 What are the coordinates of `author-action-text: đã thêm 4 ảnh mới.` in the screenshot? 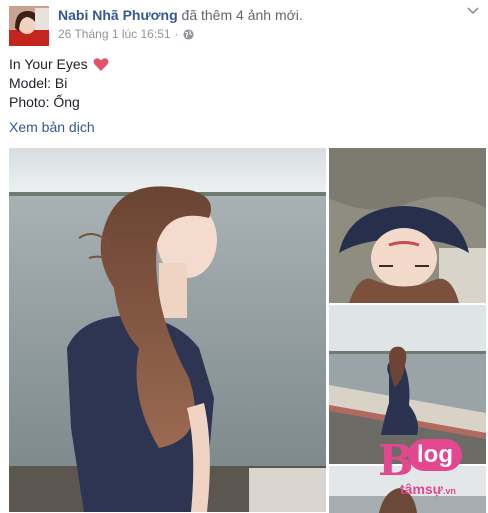 It's located at (242, 15).